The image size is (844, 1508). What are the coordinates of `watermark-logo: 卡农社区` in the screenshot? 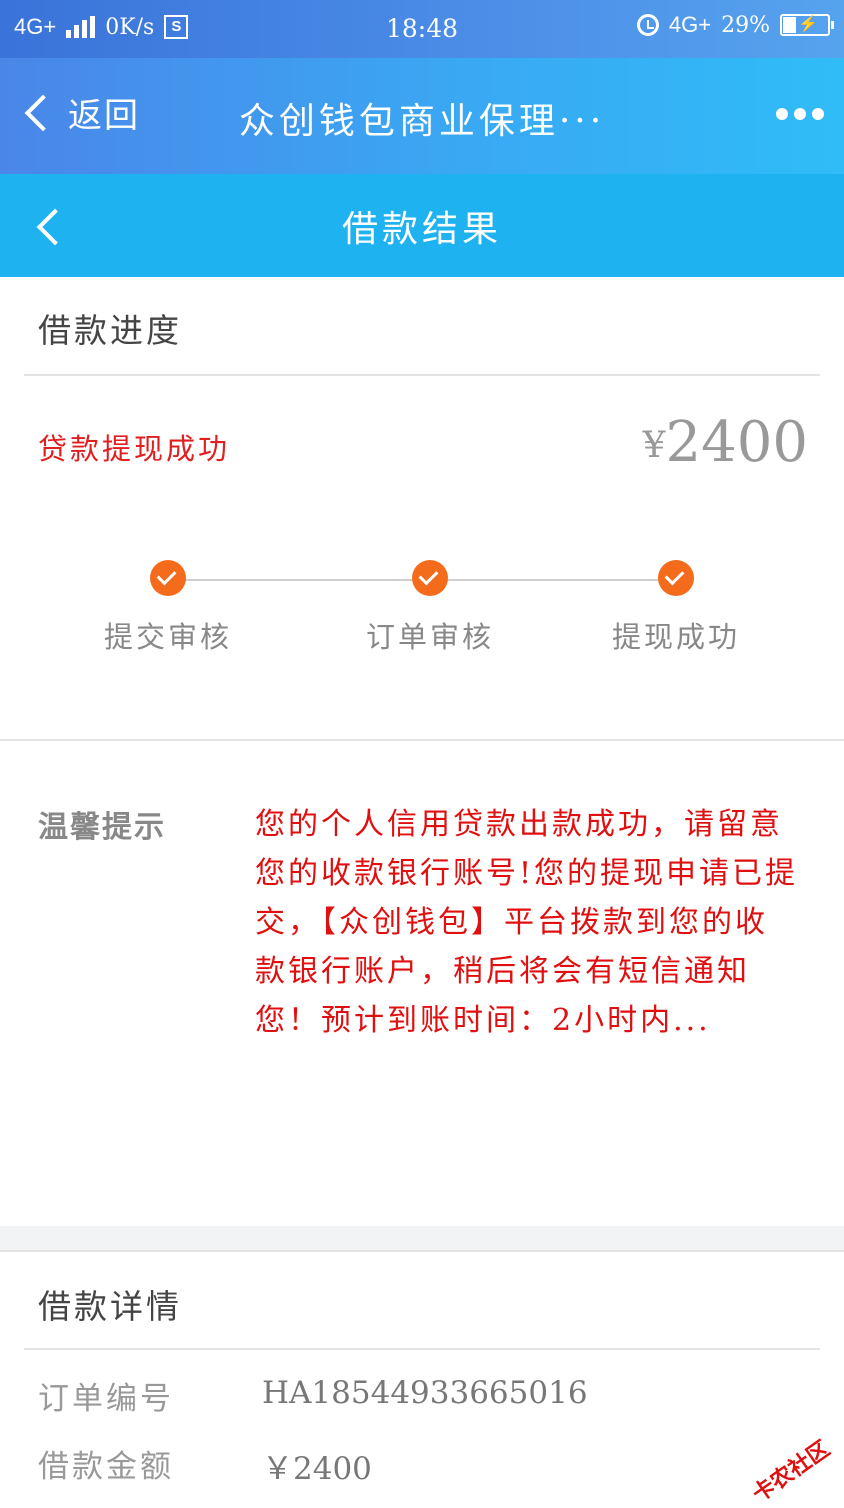 It's located at (791, 1471).